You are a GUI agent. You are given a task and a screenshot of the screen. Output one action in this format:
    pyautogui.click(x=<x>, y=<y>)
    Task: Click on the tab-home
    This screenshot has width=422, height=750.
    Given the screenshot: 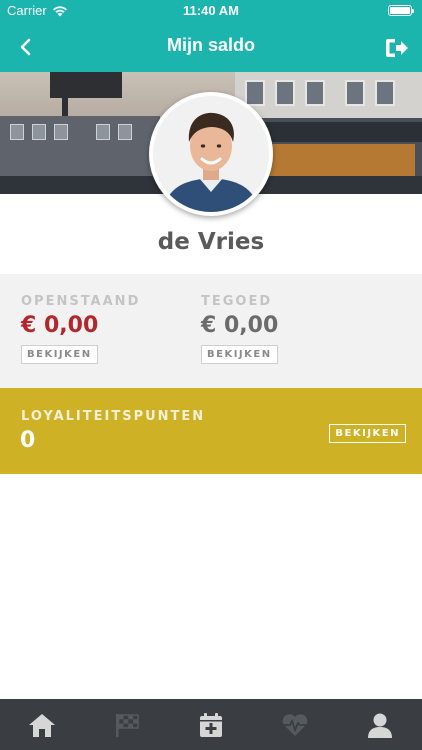 What is the action you would take?
    pyautogui.click(x=42, y=724)
    